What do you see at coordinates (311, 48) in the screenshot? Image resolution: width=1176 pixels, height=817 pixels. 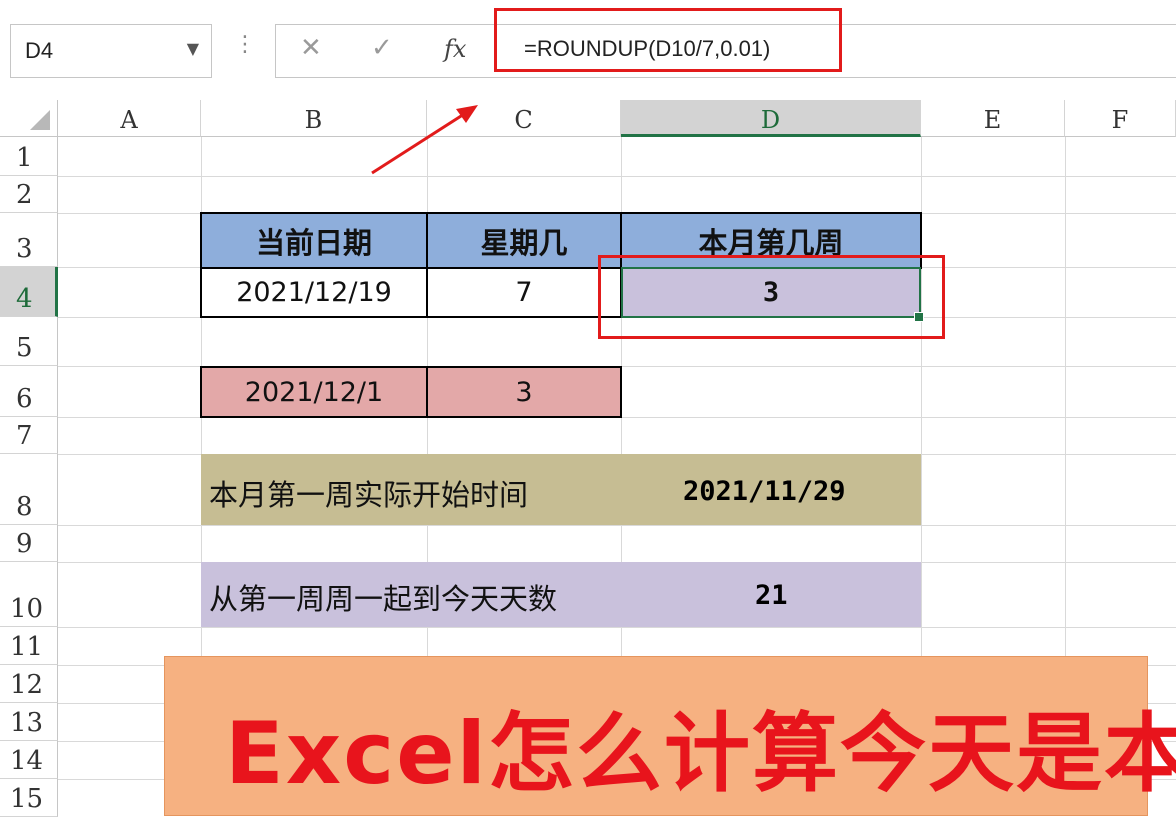 I see `cancel-icon: ✕` at bounding box center [311, 48].